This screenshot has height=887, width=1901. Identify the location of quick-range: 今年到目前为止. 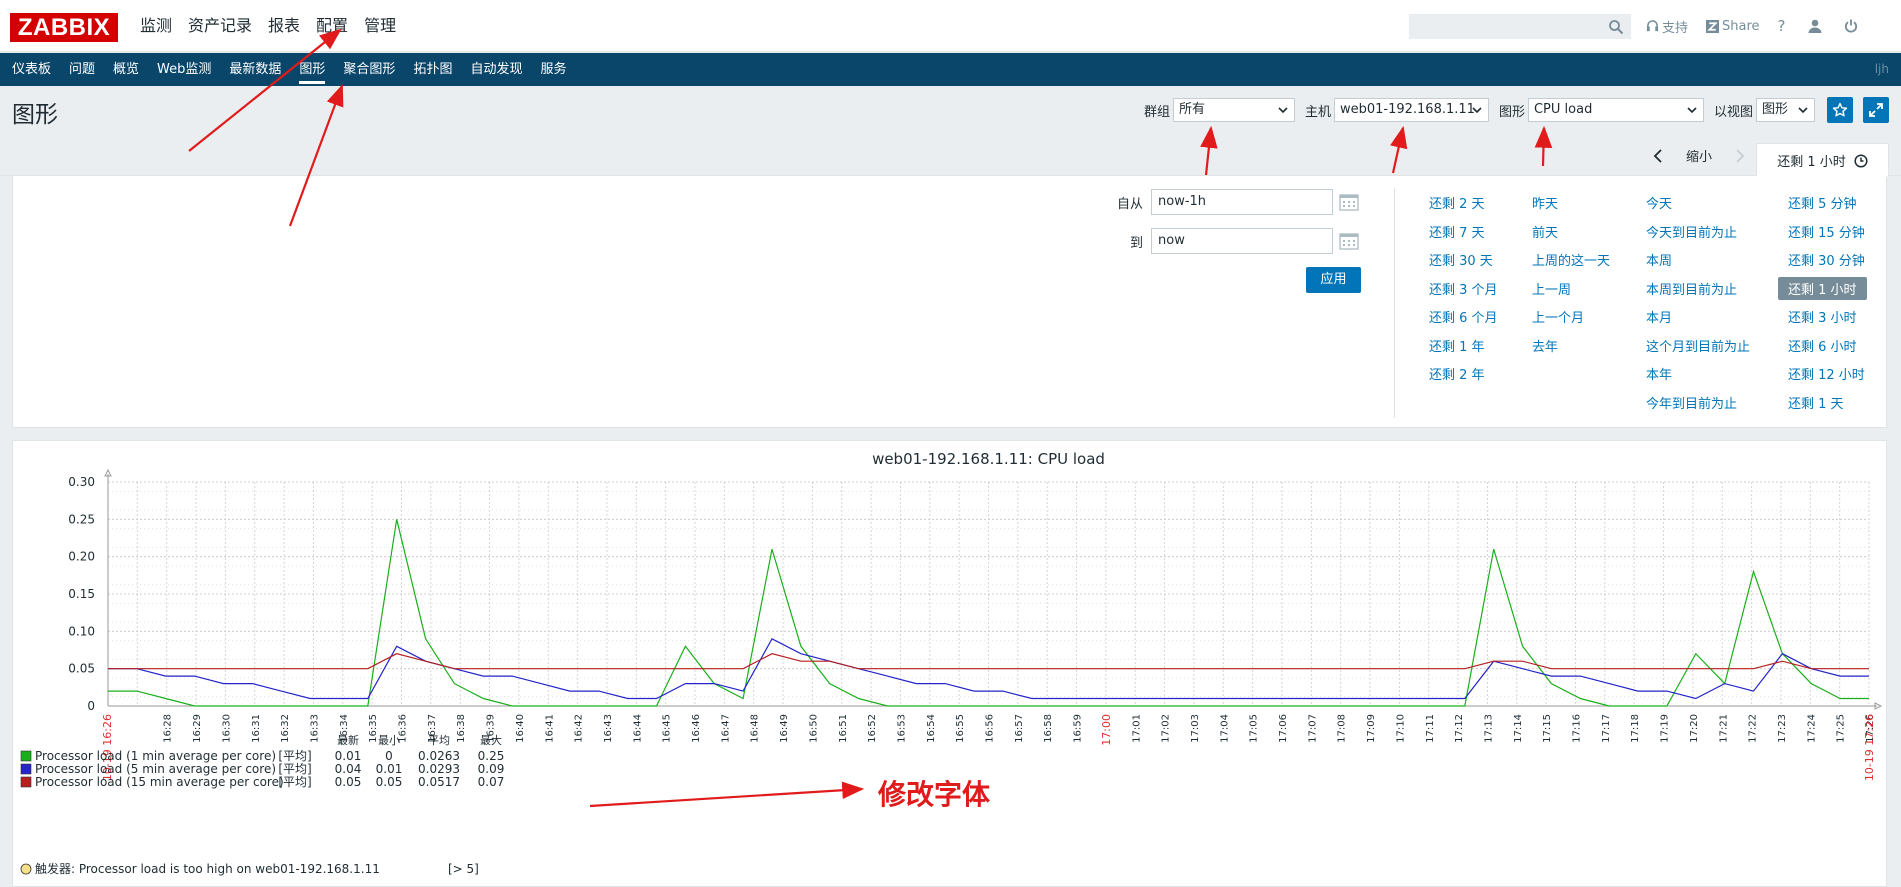
(1691, 402).